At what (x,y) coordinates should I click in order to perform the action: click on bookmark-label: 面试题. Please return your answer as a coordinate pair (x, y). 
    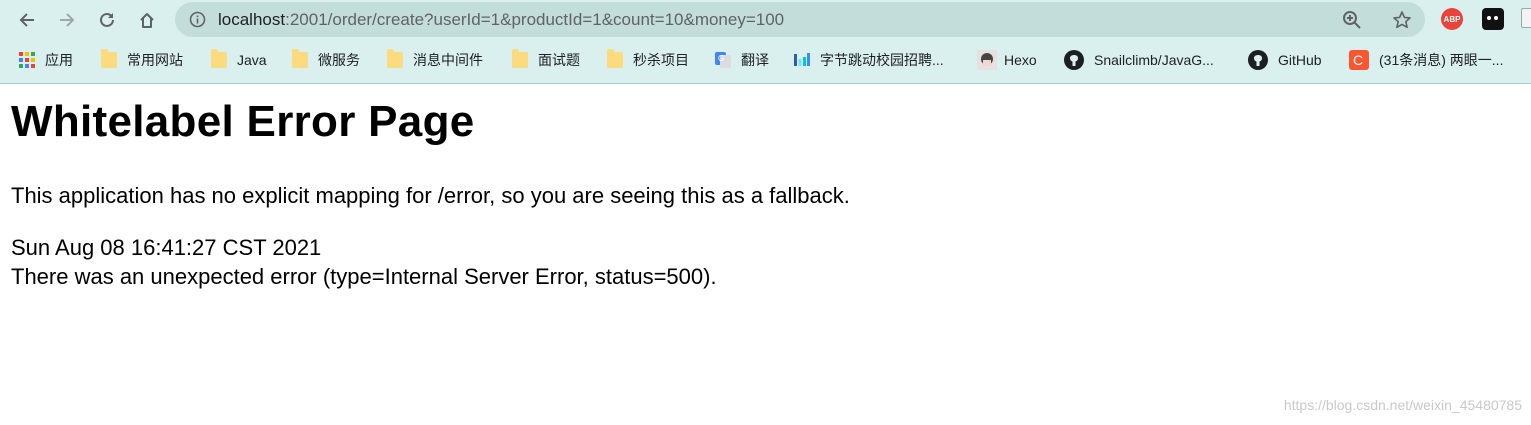
    Looking at the image, I should click on (559, 60).